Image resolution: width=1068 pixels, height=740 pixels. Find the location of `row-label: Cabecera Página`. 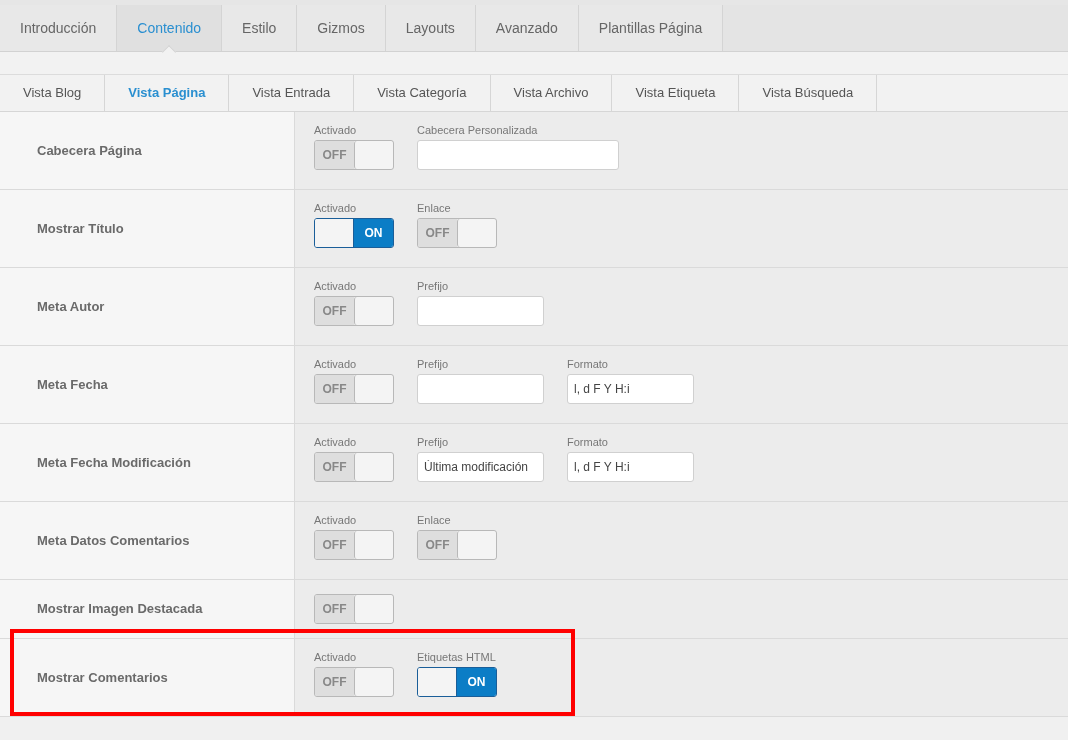

row-label: Cabecera Página is located at coordinates (89, 150).